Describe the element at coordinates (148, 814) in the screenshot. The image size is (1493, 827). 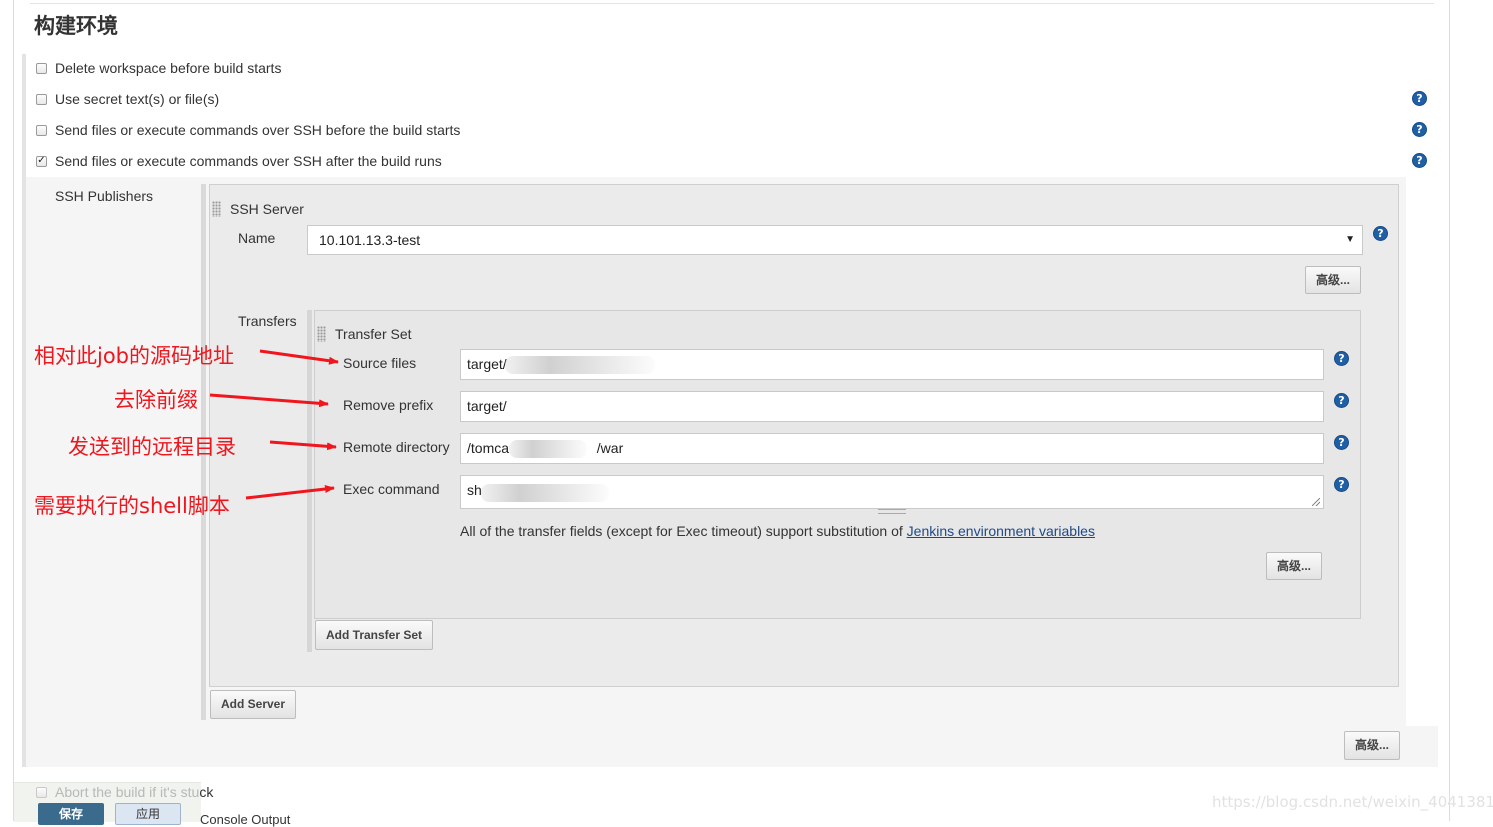
I see `apply-button: 应用` at that location.